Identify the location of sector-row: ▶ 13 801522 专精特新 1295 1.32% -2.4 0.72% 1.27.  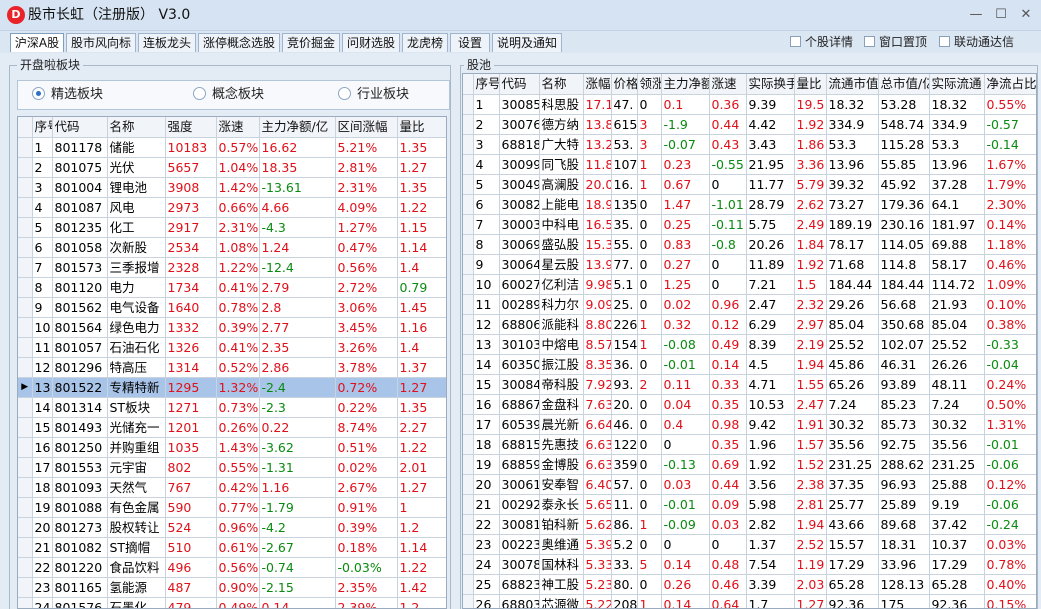
(232, 387).